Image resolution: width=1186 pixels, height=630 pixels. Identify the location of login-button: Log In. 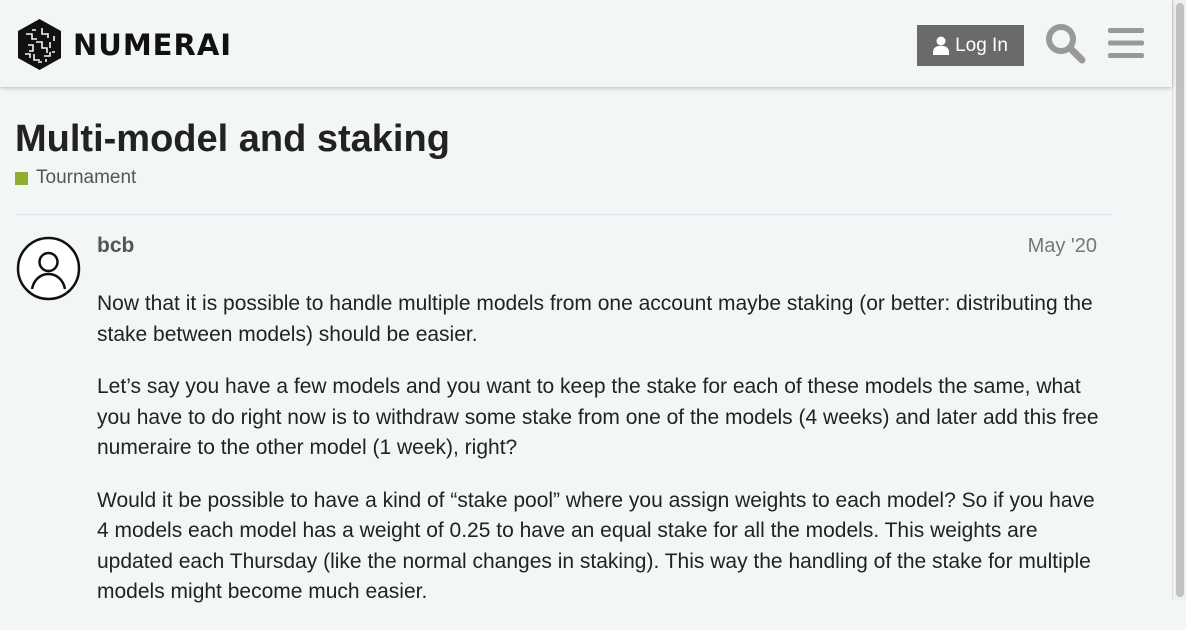
(970, 45).